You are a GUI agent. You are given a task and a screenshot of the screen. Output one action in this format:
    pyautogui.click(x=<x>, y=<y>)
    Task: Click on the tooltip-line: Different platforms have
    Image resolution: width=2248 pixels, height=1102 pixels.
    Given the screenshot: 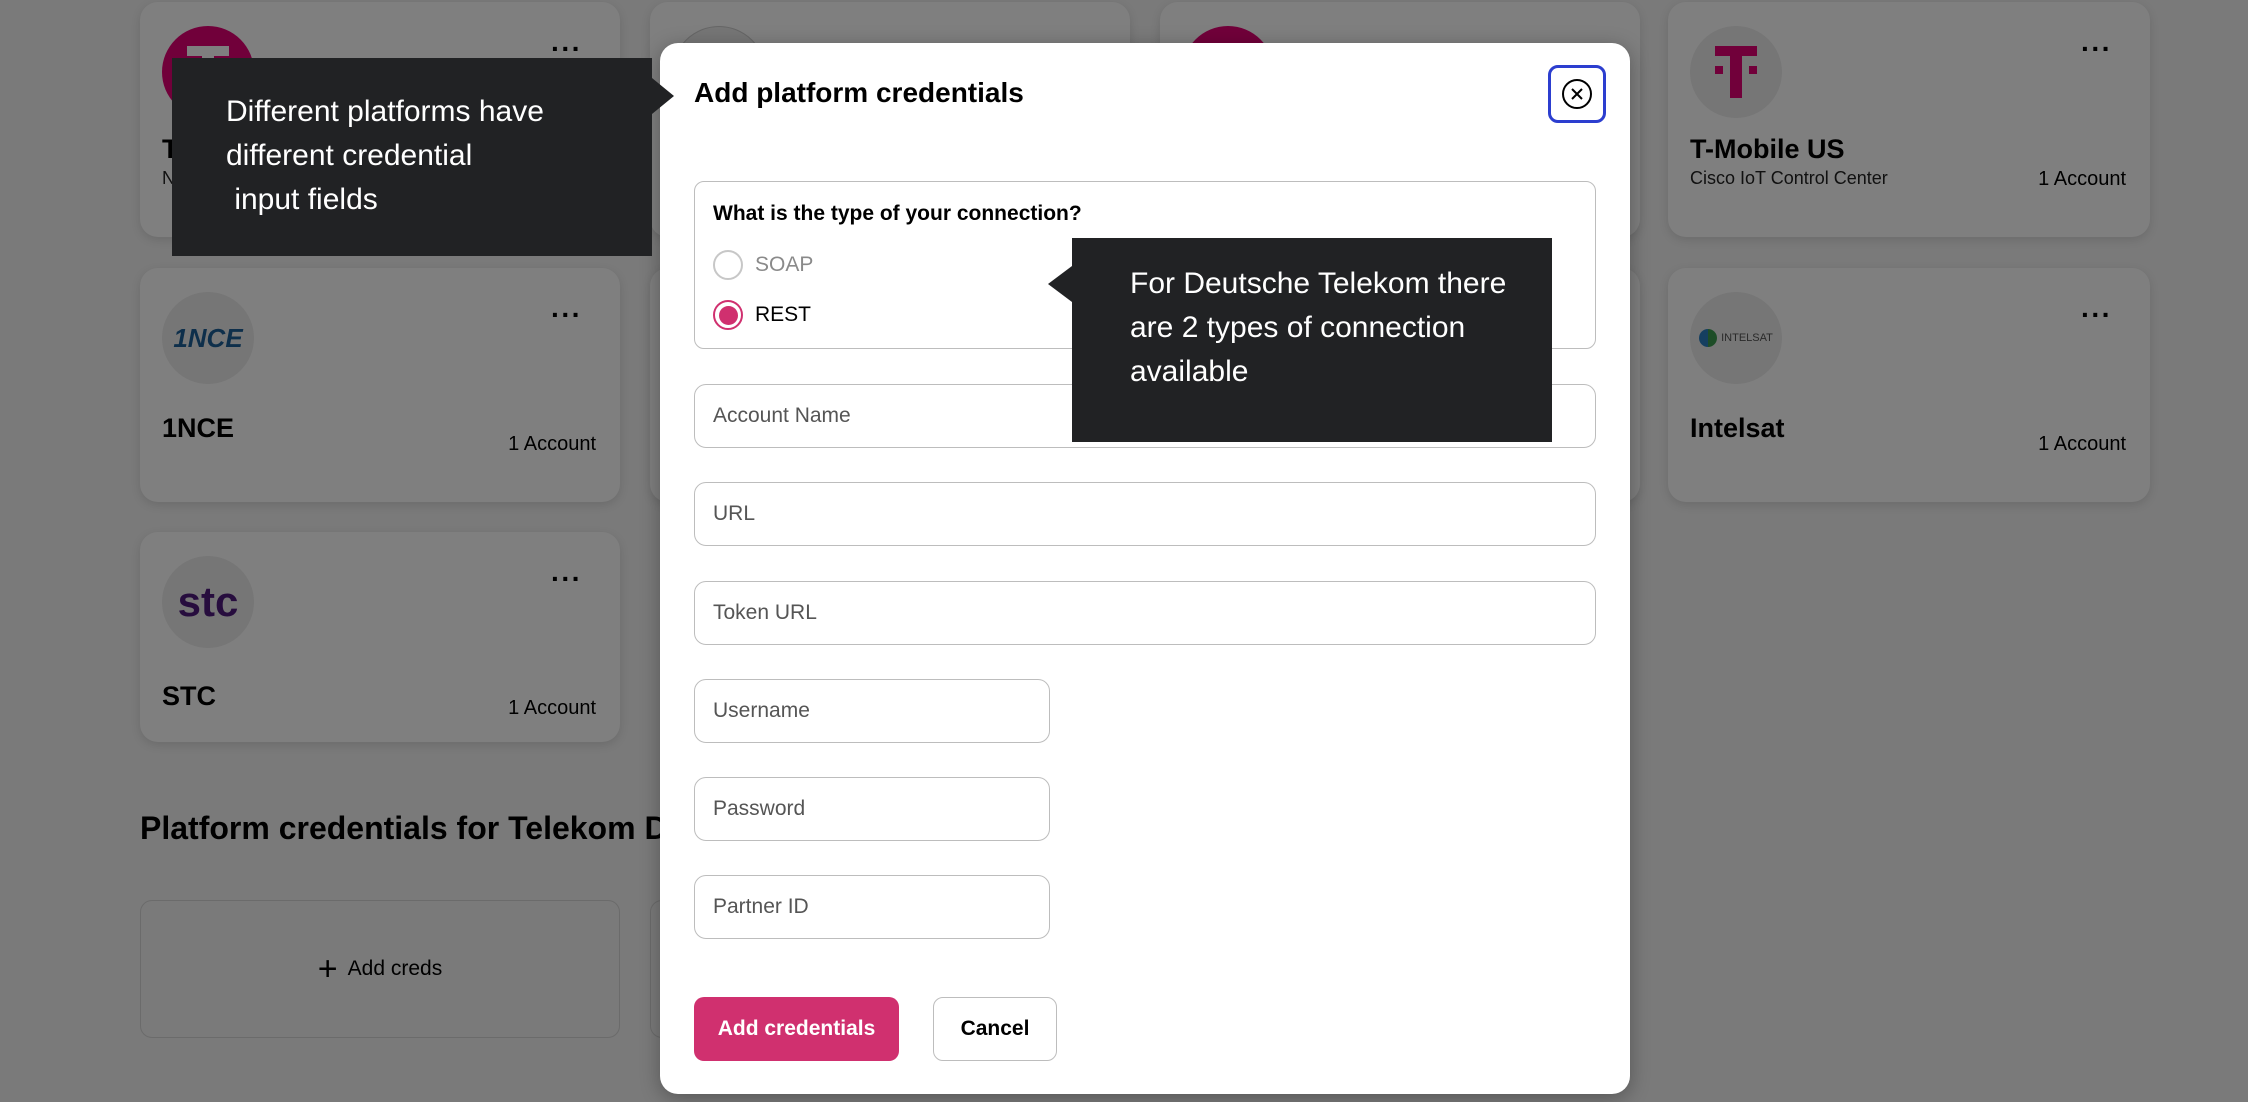 What is the action you would take?
    pyautogui.click(x=385, y=111)
    